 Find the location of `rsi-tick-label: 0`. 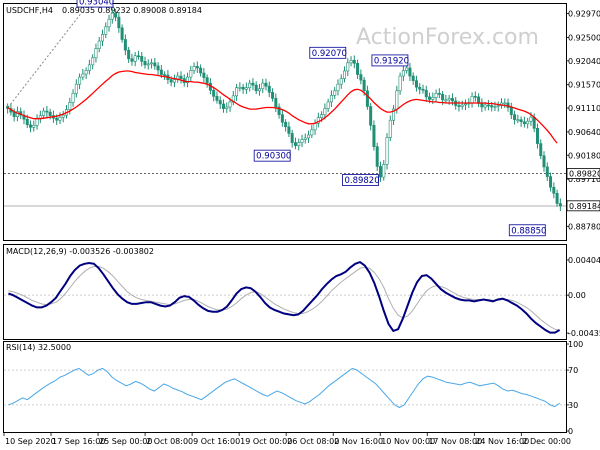

rsi-tick-label: 0 is located at coordinates (570, 431).